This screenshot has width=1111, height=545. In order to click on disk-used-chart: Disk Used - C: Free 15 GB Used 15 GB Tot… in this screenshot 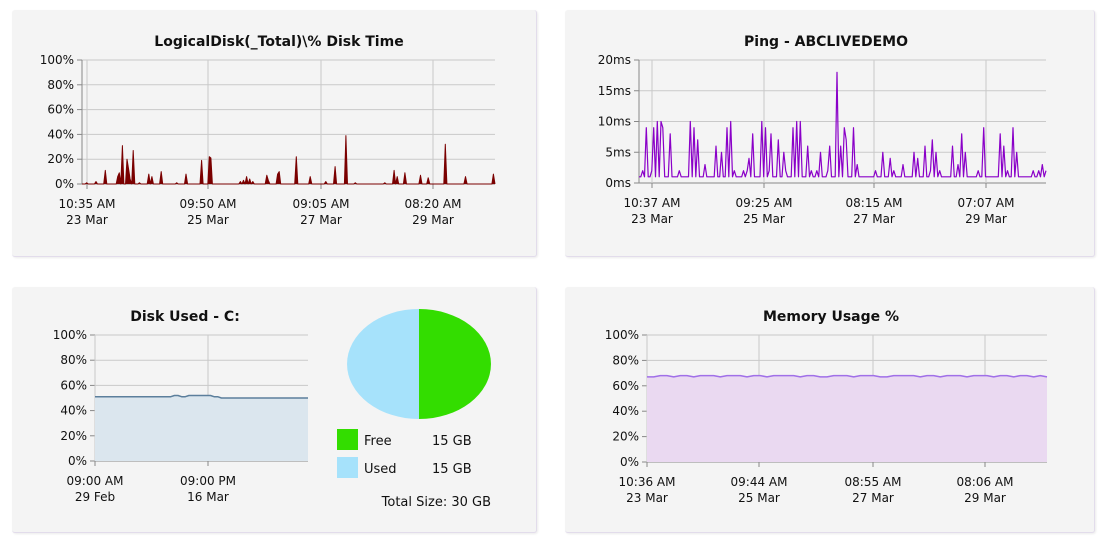, I will do `click(272, 409)`.